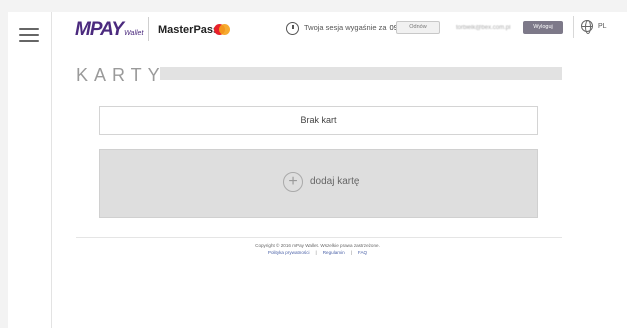  Describe the element at coordinates (222, 29) in the screenshot. I see `mastercard-icon` at that location.